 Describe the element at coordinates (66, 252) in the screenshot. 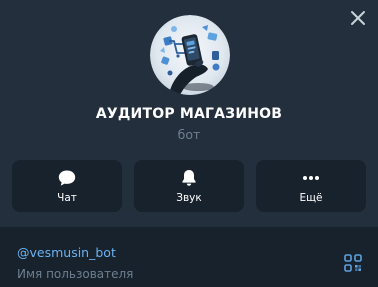

I see `username-link: @vesmusin_bot` at that location.